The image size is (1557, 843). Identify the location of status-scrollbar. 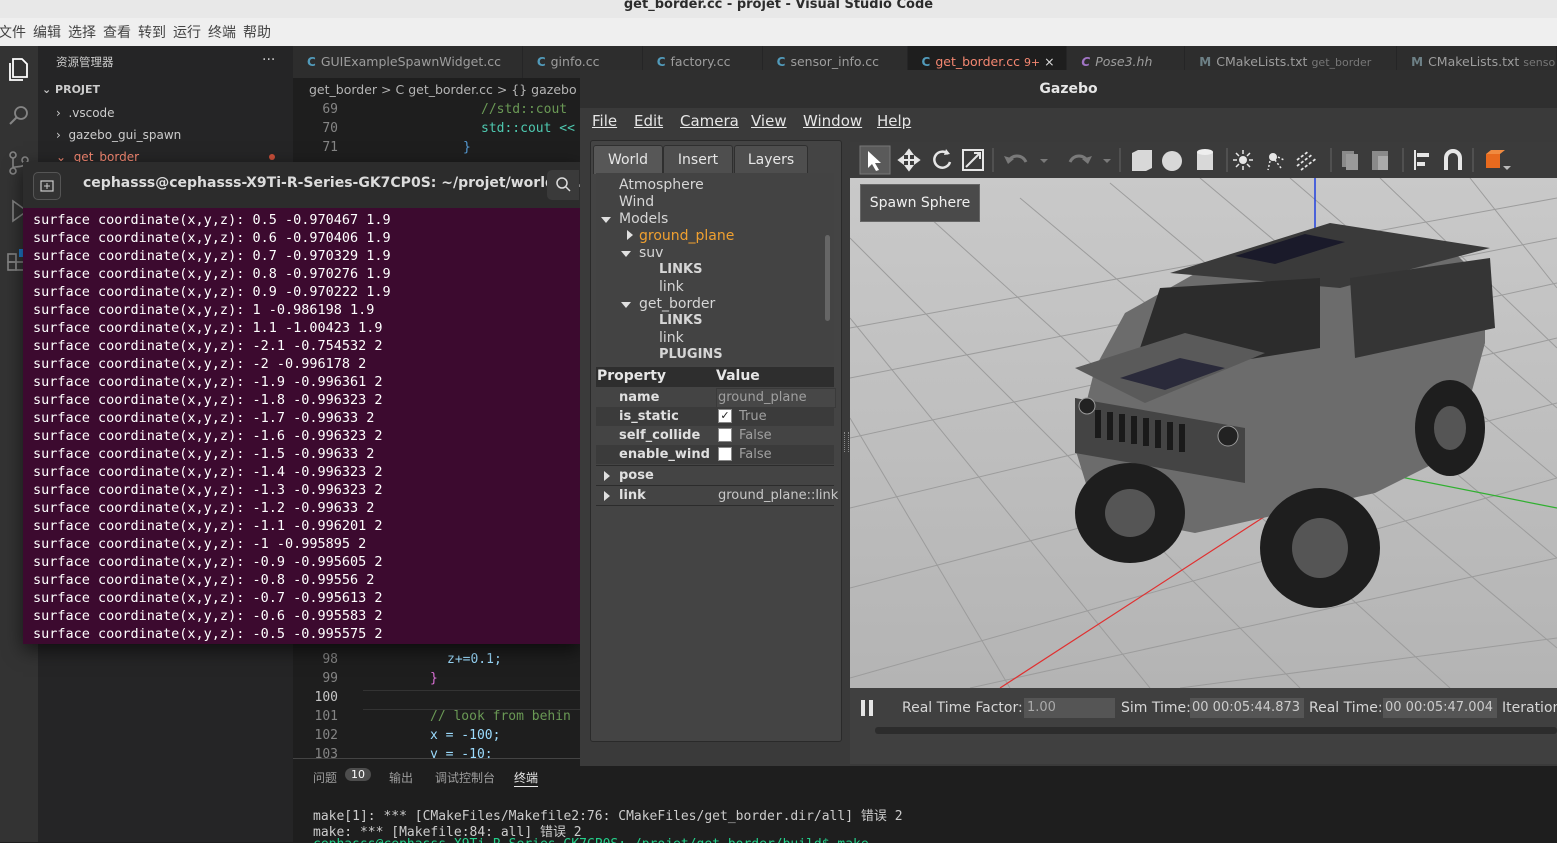
(1216, 730).